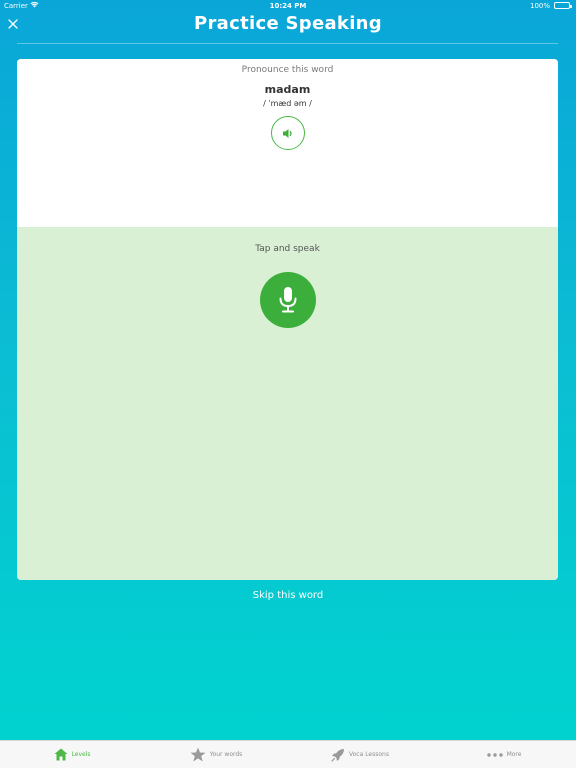 Image resolution: width=576 pixels, height=768 pixels. Describe the element at coordinates (369, 754) in the screenshot. I see `tab-label: Voca Lessons` at that location.